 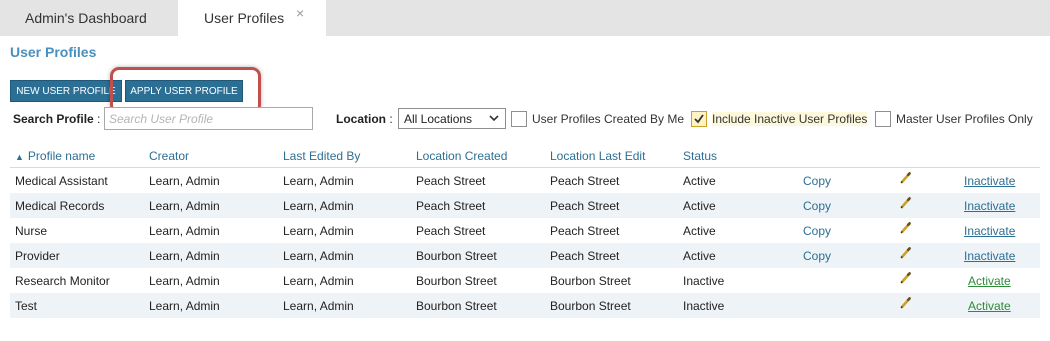 I want to click on close-icon: ×, so click(x=300, y=13).